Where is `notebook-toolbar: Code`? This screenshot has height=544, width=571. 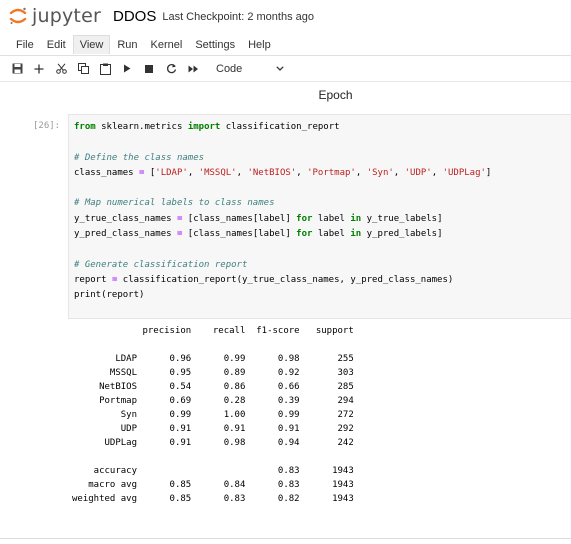
notebook-toolbar: Code is located at coordinates (285, 69).